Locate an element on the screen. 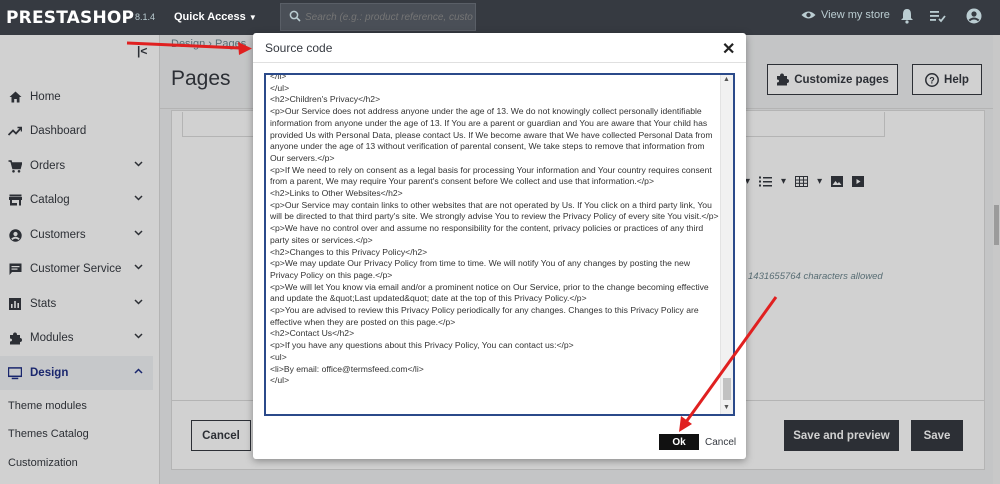 This screenshot has height=484, width=1000. code-line: <h2>Contact Us</h2> is located at coordinates (312, 333).